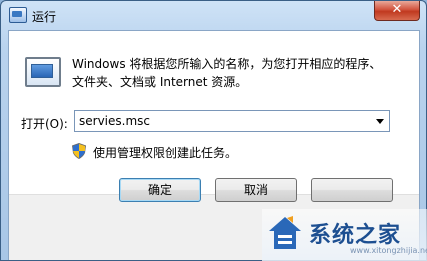  I want to click on watermark: 系统之家 www.xitongzhijia.net, so click(344, 235).